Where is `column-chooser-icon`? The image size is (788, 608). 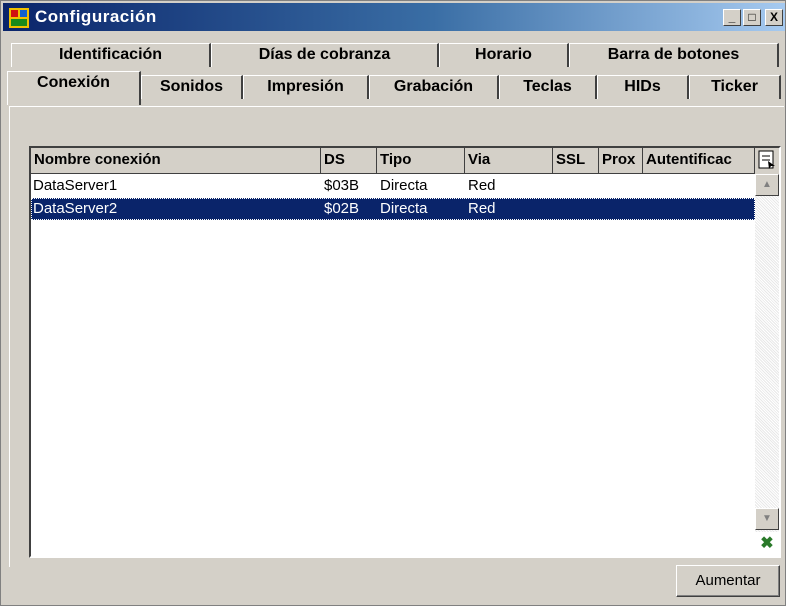 column-chooser-icon is located at coordinates (767, 160).